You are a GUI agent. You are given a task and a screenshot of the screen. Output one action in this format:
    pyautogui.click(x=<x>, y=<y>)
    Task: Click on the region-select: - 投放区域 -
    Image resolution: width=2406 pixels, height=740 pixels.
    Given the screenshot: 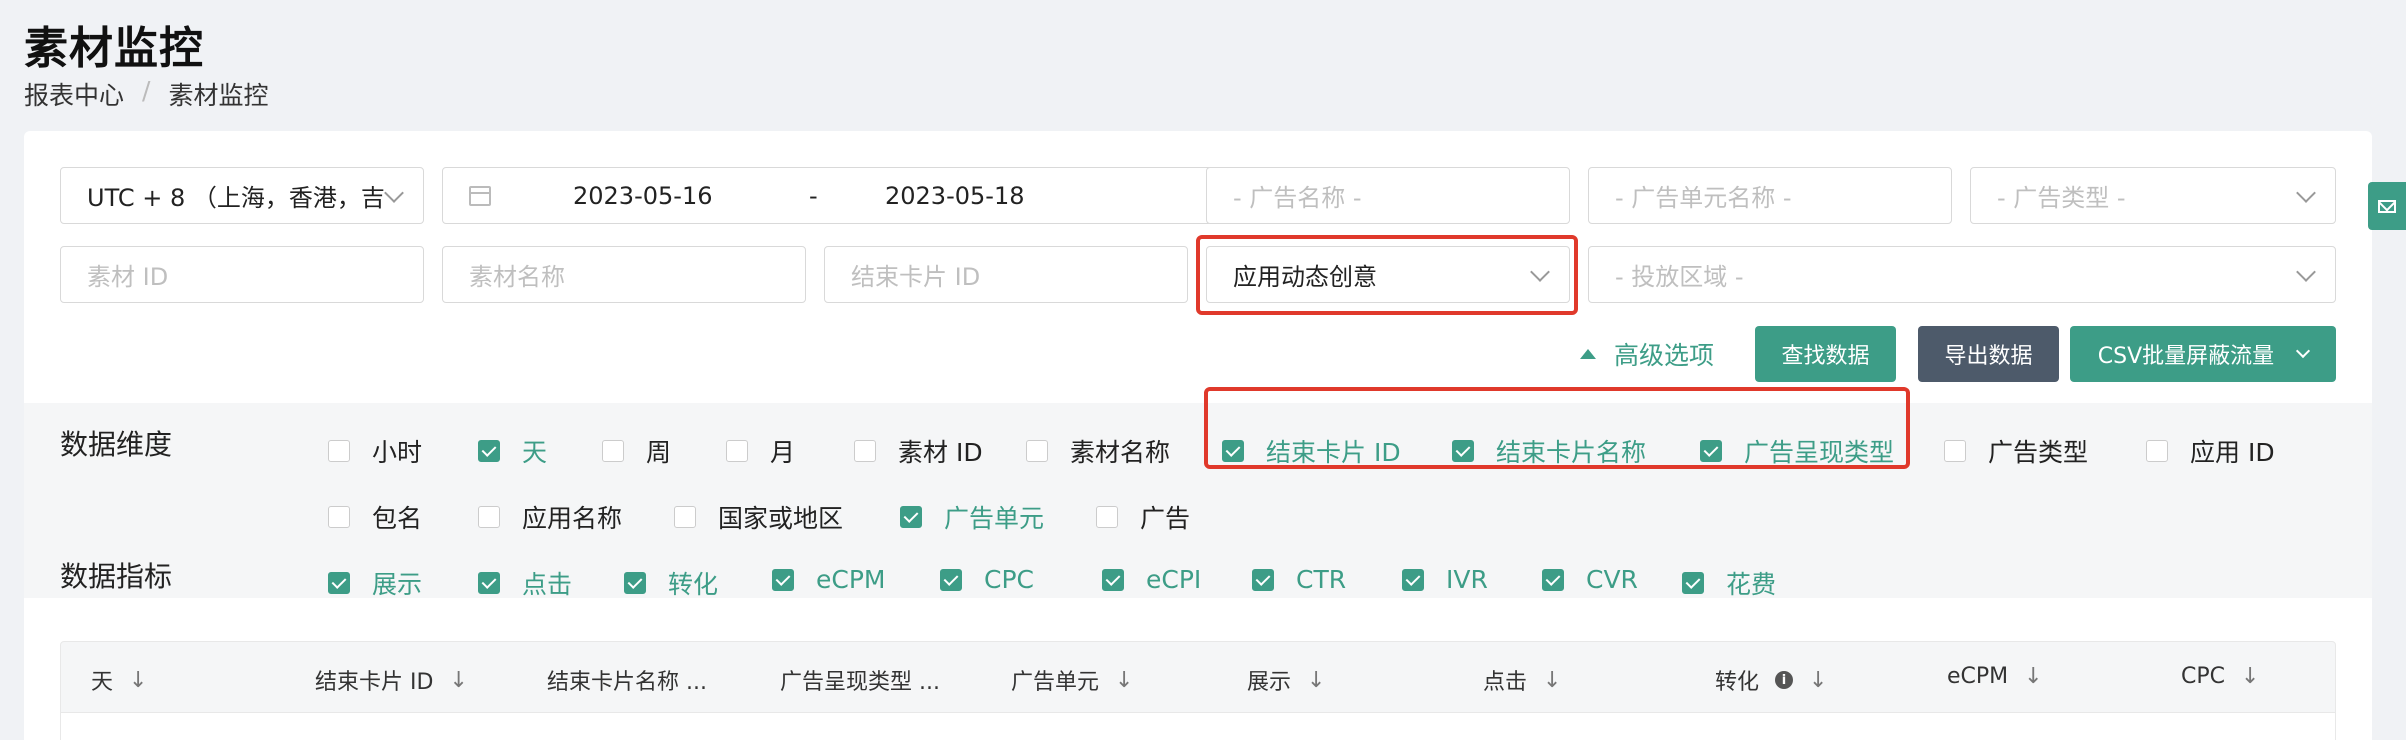 What is the action you would take?
    pyautogui.click(x=1962, y=274)
    